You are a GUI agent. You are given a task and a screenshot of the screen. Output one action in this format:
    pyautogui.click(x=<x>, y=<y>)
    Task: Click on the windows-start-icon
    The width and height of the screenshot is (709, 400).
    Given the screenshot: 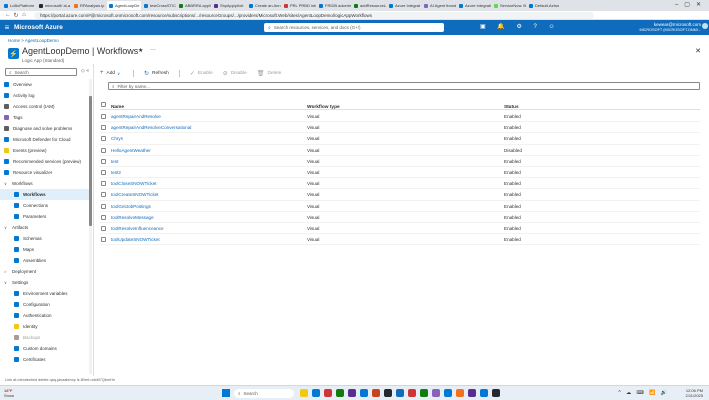 What is the action you would take?
    pyautogui.click(x=226, y=393)
    